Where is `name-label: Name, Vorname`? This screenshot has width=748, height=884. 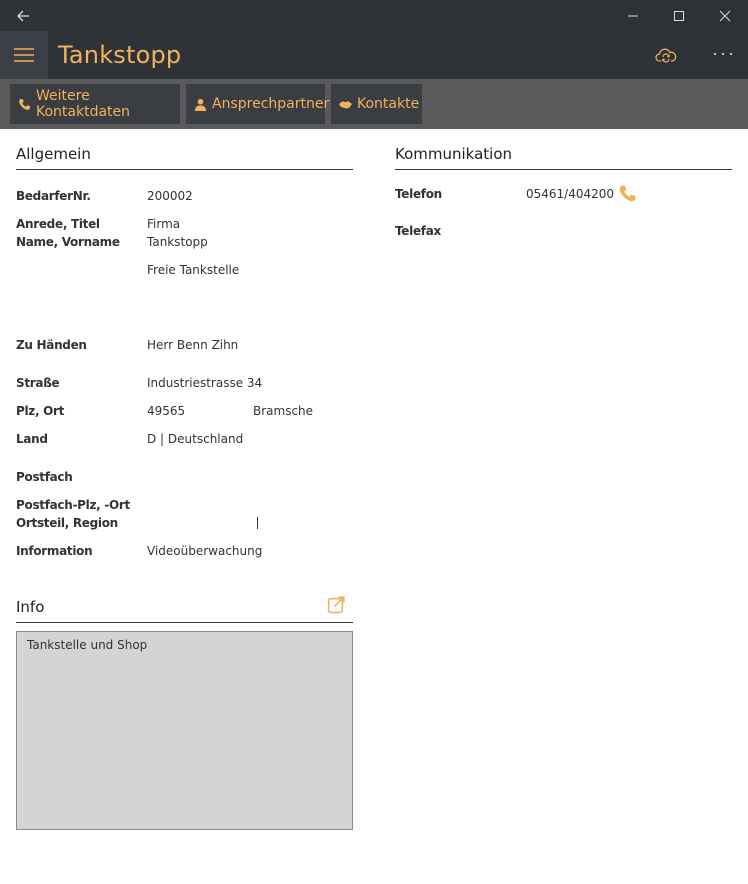 name-label: Name, Vorname is located at coordinates (68, 242).